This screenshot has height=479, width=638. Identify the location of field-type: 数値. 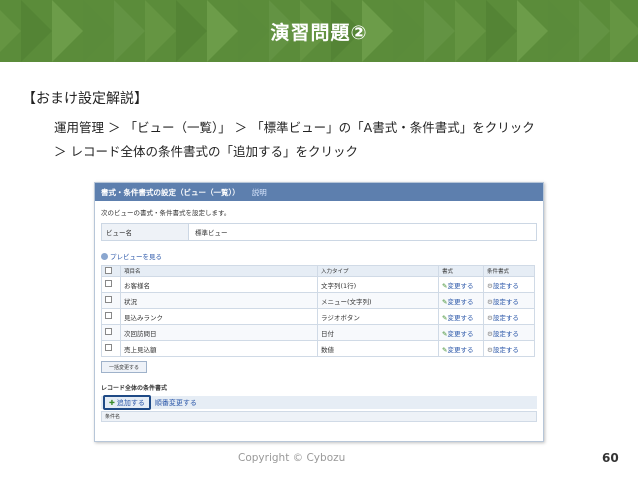
(378, 348).